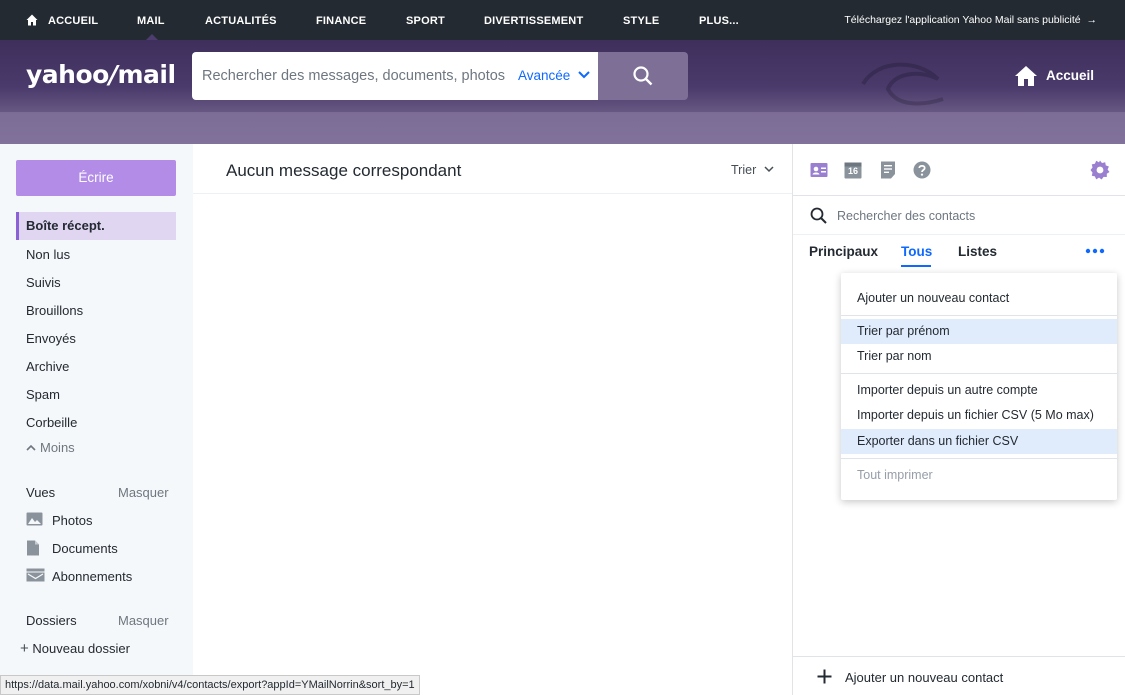  What do you see at coordinates (143, 492) in the screenshot?
I see `views-hide-link: Masquer` at bounding box center [143, 492].